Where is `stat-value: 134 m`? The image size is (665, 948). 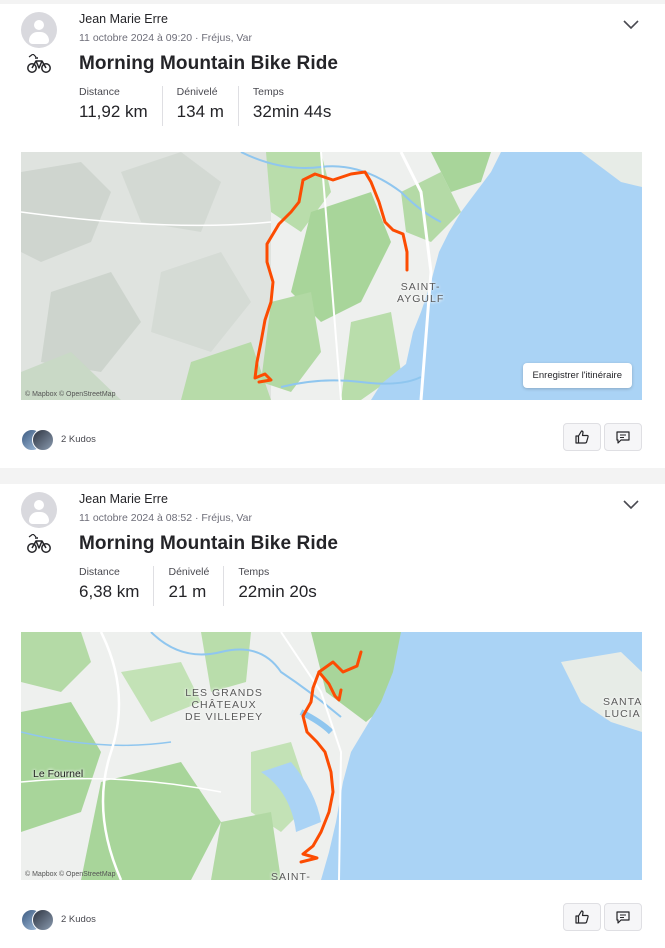
stat-value: 134 m is located at coordinates (200, 111).